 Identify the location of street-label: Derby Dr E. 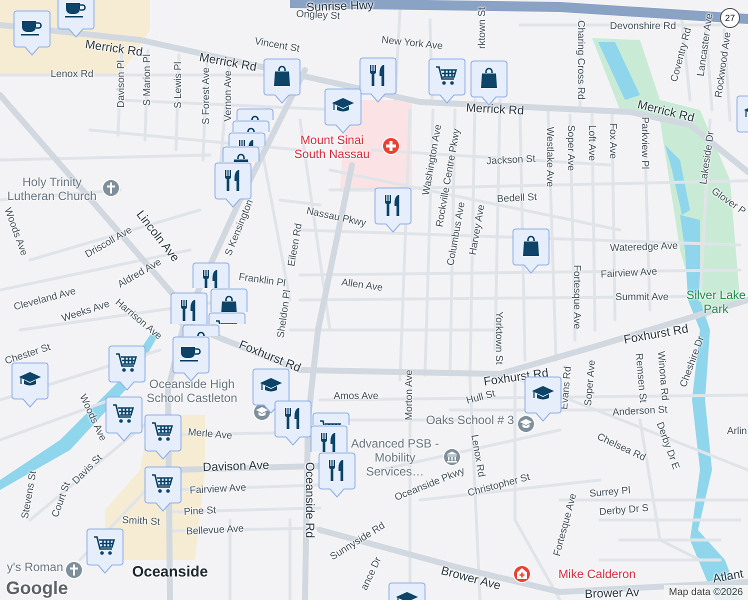
(667, 446).